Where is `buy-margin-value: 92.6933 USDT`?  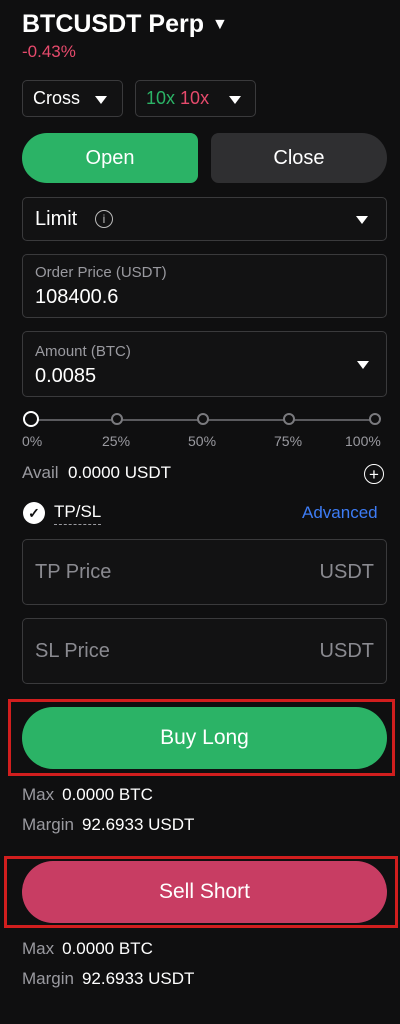 buy-margin-value: 92.6933 USDT is located at coordinates (138, 824).